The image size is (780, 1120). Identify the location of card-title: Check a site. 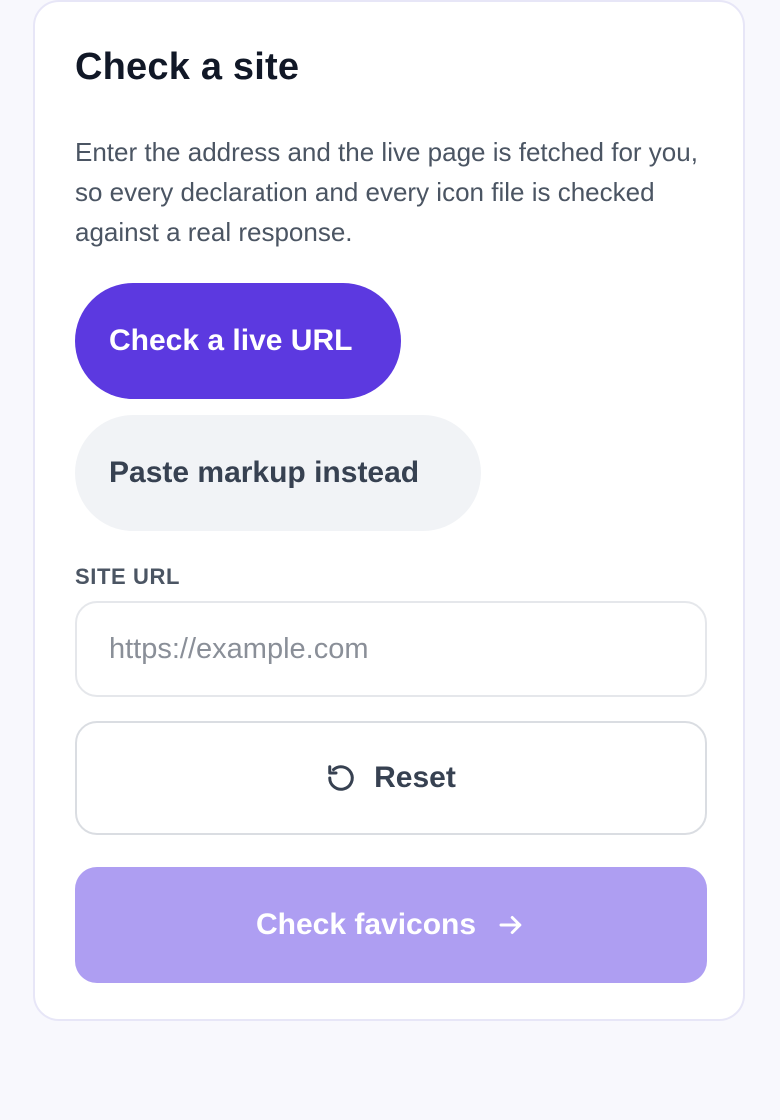
(187, 67).